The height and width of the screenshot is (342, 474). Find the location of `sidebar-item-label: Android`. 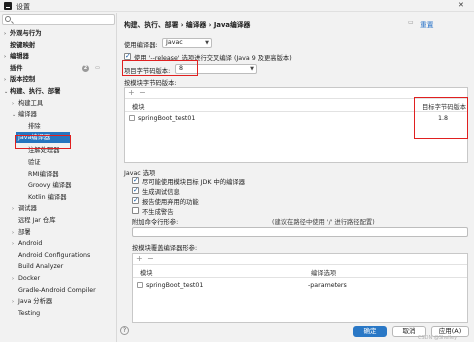

sidebar-item-label: Android is located at coordinates (30, 244).